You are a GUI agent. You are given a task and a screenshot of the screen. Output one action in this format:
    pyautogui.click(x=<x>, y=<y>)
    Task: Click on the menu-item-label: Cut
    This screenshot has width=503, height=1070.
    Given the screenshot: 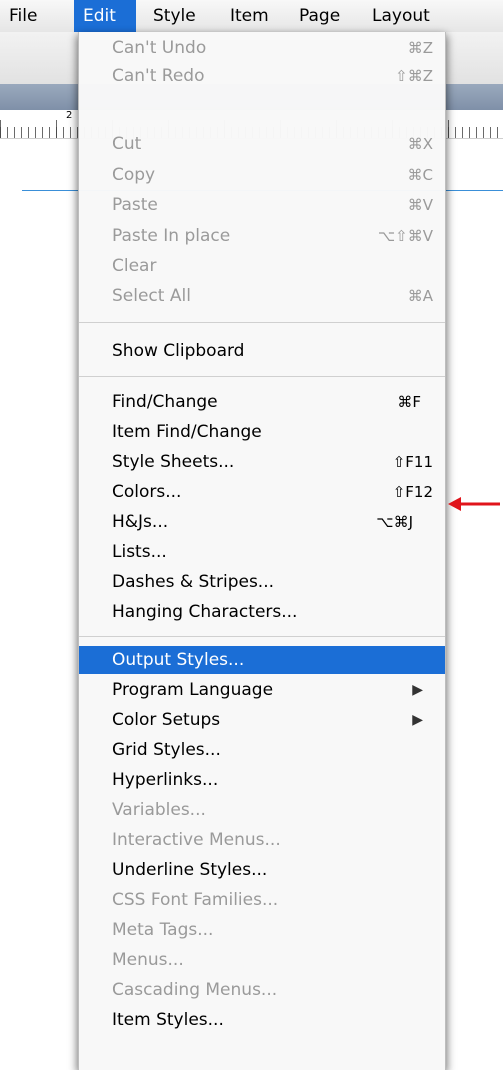 What is the action you would take?
    pyautogui.click(x=127, y=144)
    